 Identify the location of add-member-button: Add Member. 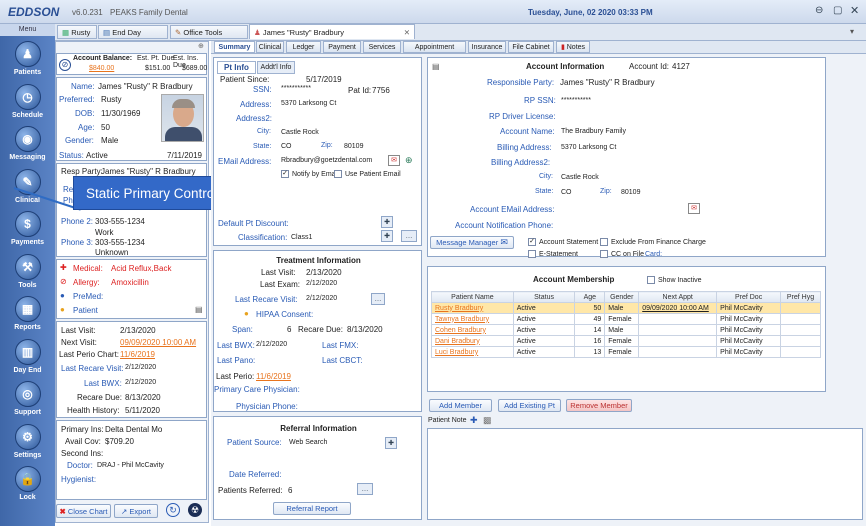
(460, 405).